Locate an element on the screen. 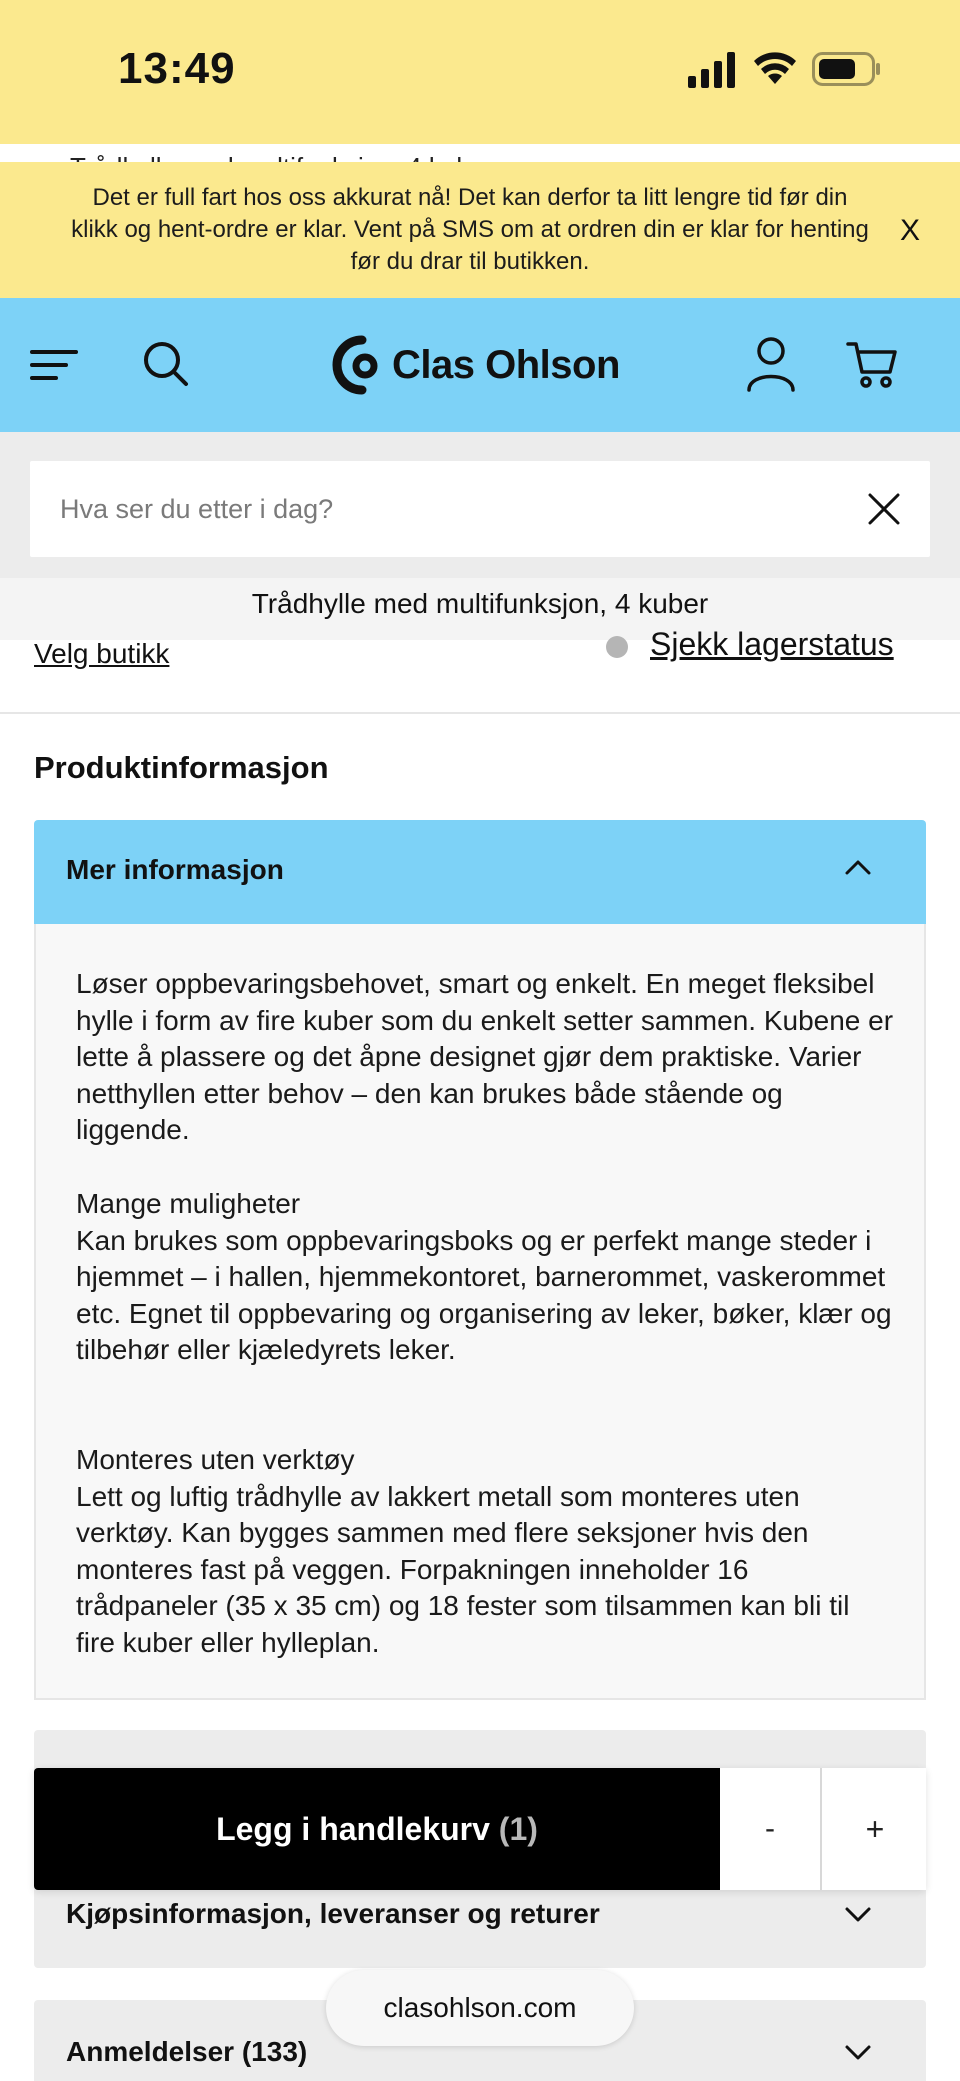 This screenshot has width=960, height=2081. add-to-cart-bar: Legg i handlekurv (1) - + is located at coordinates (480, 1829).